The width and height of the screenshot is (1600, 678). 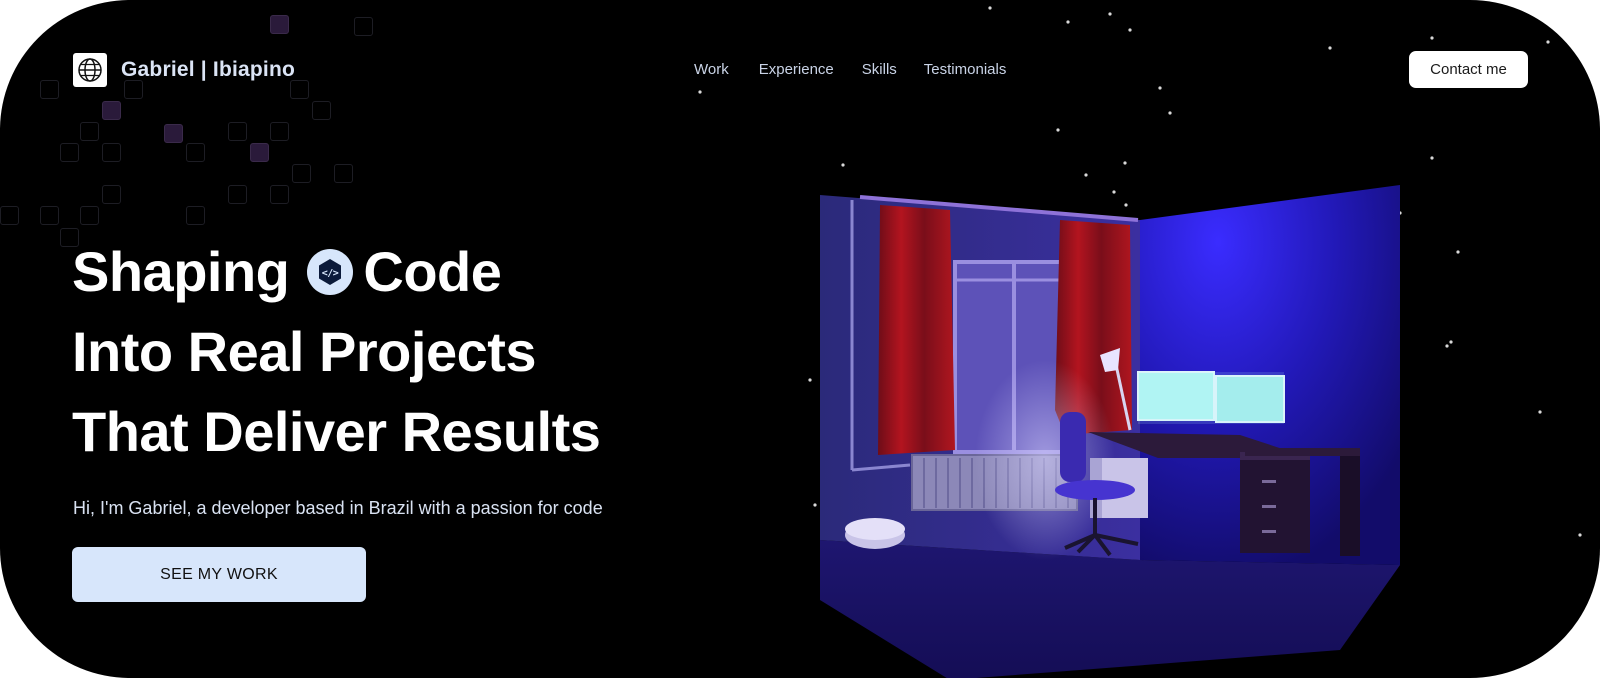 What do you see at coordinates (1468, 69) in the screenshot?
I see `contact-me-button: Contact me` at bounding box center [1468, 69].